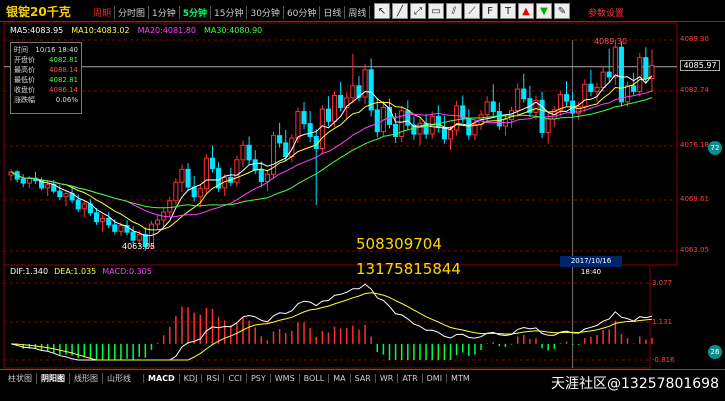 This screenshot has height=401, width=725. What do you see at coordinates (694, 90) in the screenshot?
I see `price-tick-label: 4082.74` at bounding box center [694, 90].